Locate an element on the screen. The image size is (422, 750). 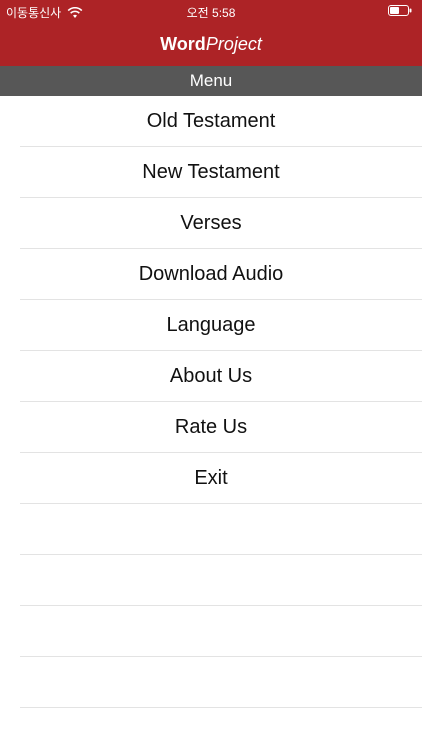
menu-item-label: Old Testament is located at coordinates (211, 121).